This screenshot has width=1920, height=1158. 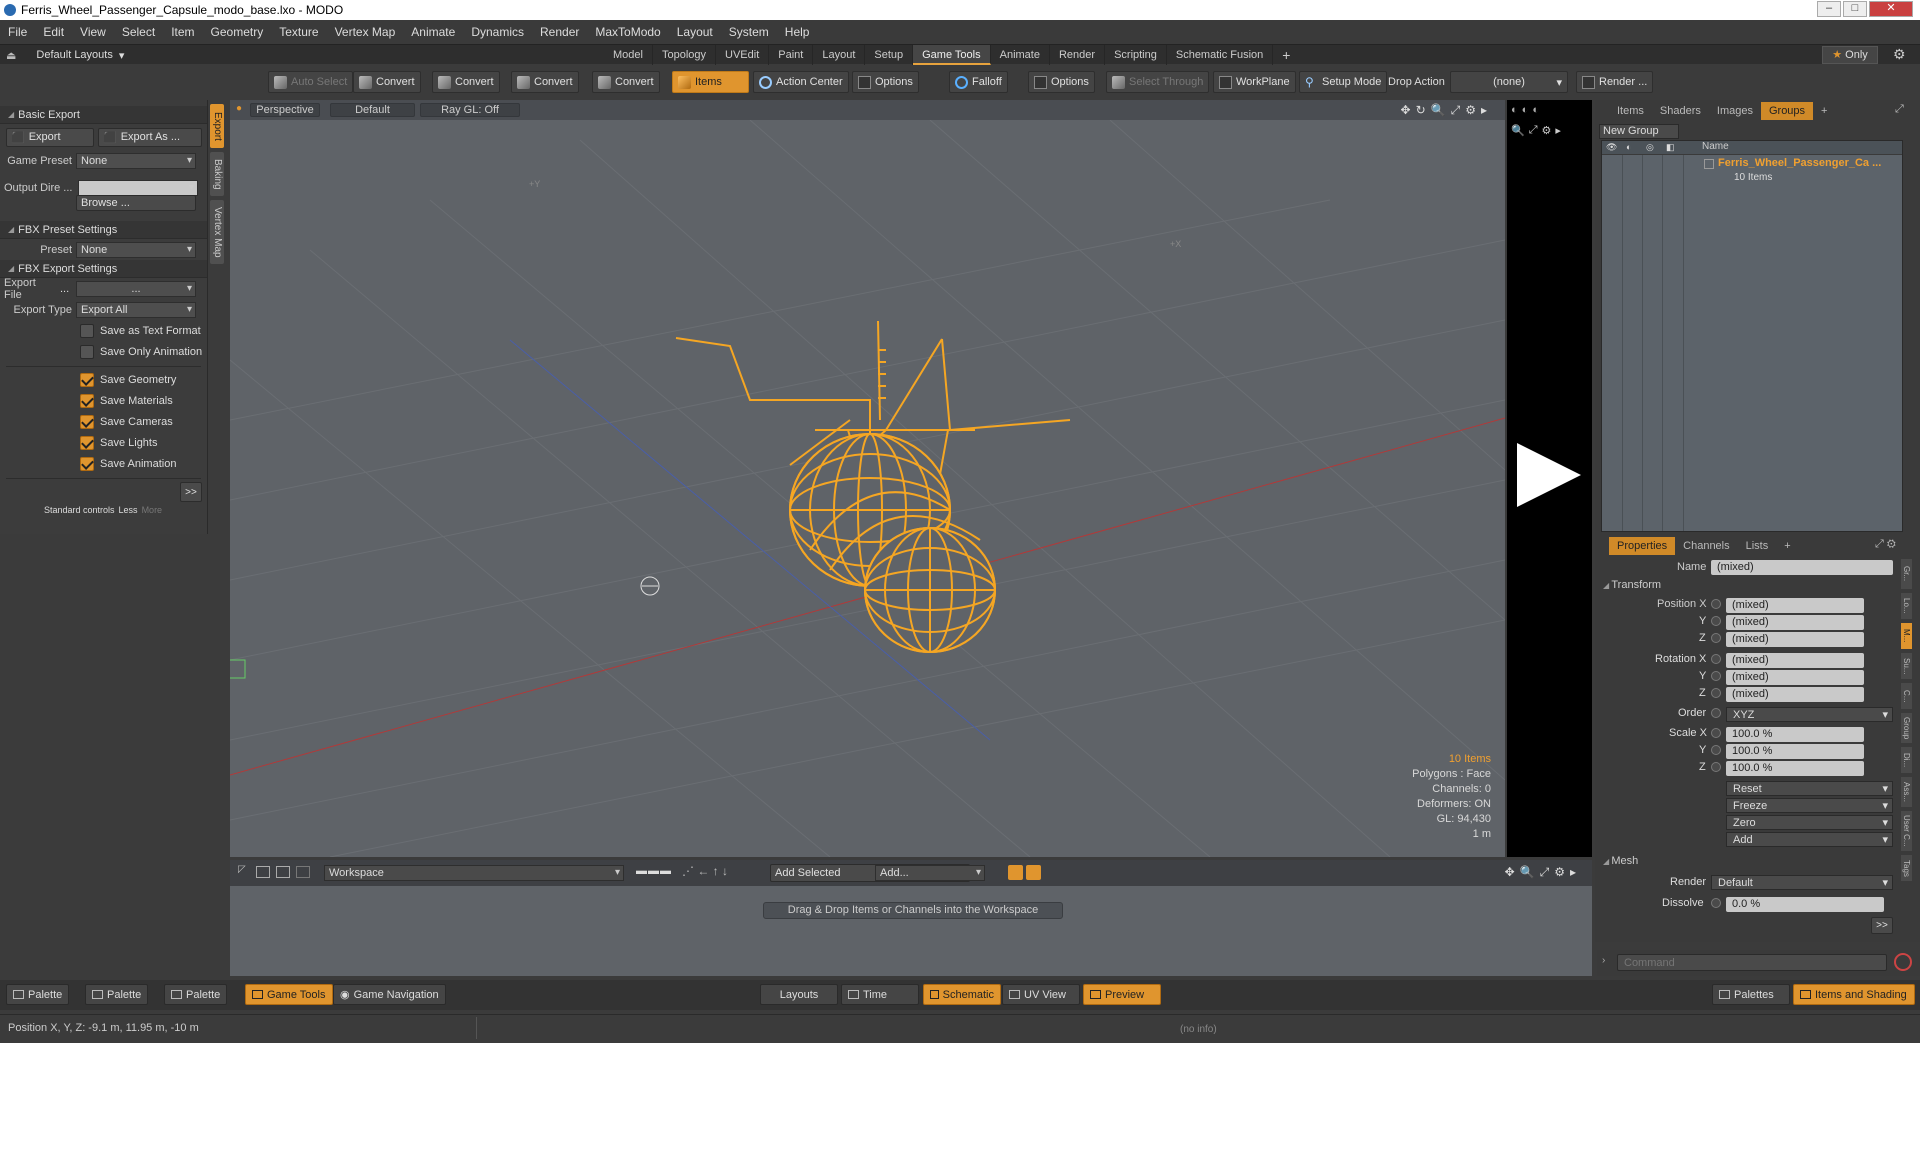 I want to click on falloff-button: Falloff, so click(x=978, y=82).